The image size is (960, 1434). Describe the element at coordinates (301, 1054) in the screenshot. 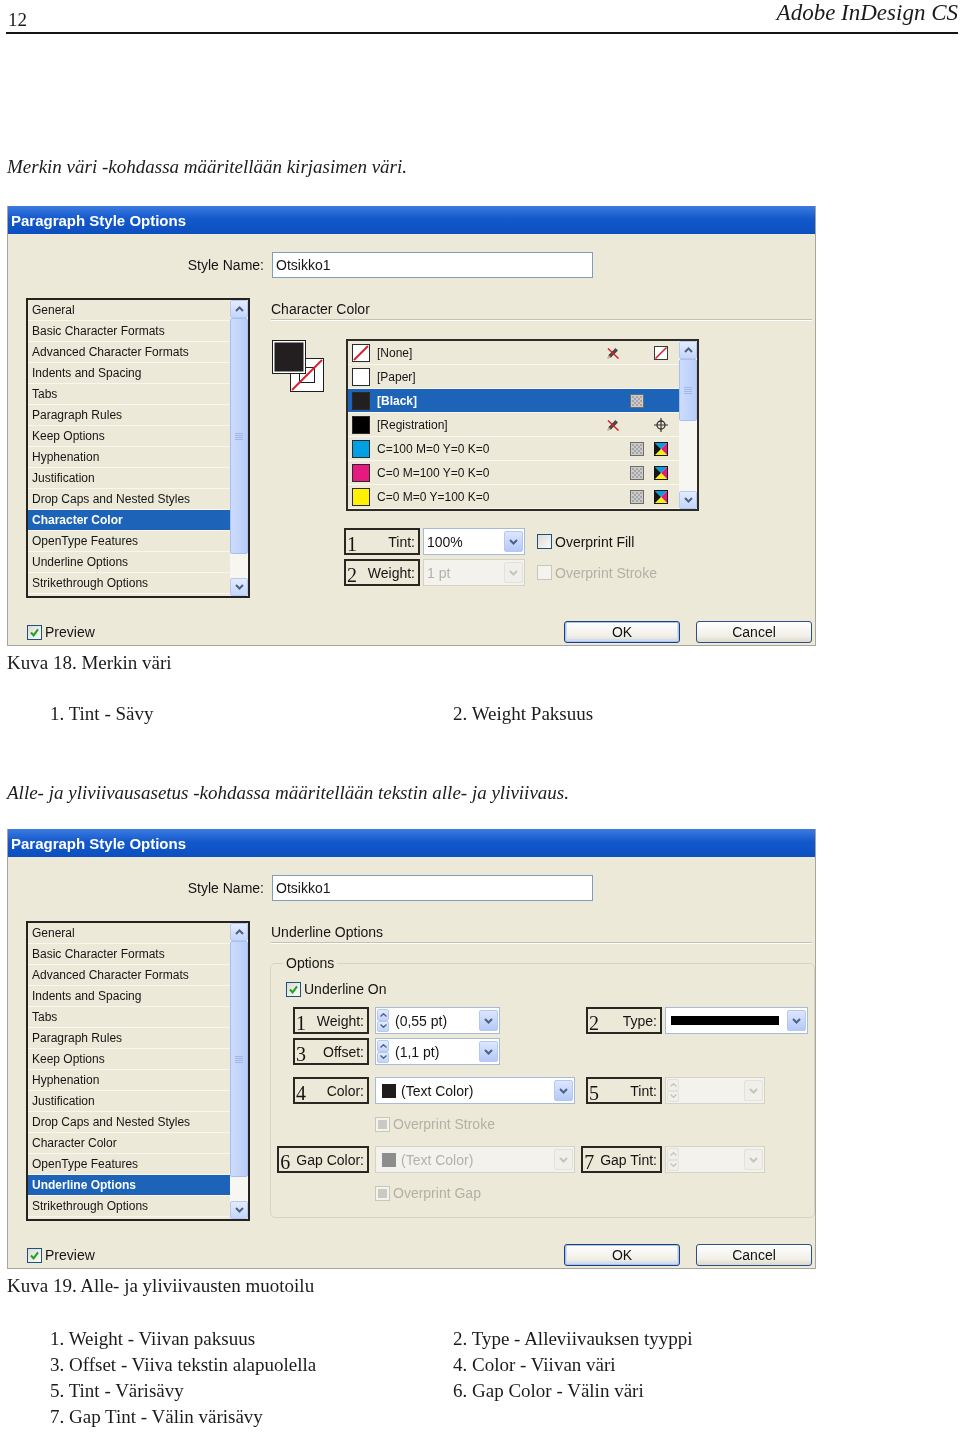

I see `callout-number: 3` at that location.